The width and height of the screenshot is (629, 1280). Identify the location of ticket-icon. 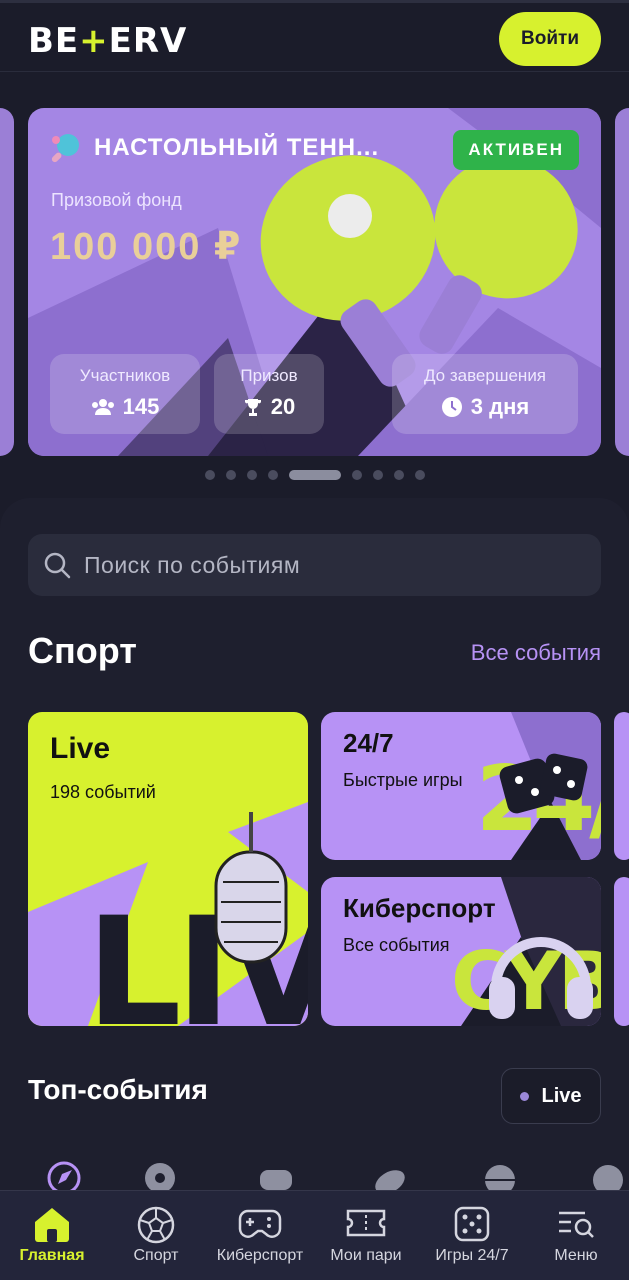
(366, 1223).